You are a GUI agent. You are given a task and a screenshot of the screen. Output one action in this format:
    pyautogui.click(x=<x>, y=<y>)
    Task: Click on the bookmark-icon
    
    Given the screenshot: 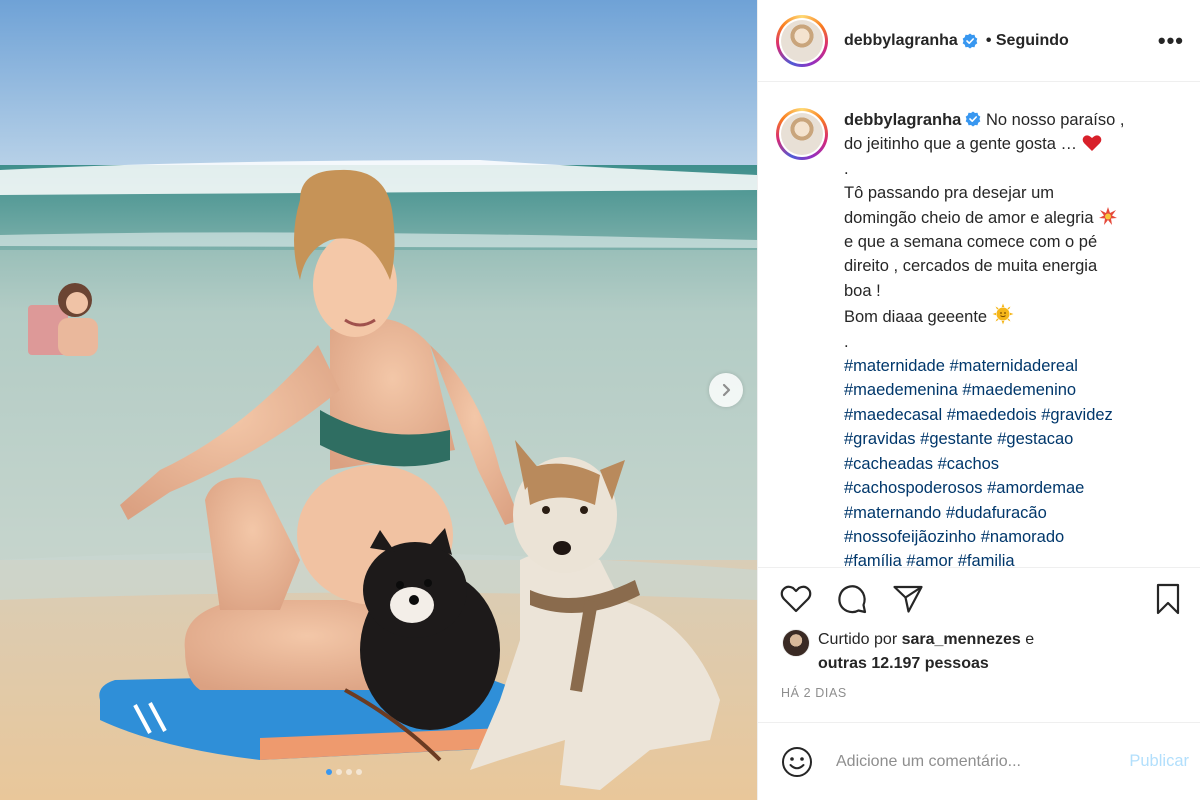 What is the action you would take?
    pyautogui.click(x=1168, y=599)
    